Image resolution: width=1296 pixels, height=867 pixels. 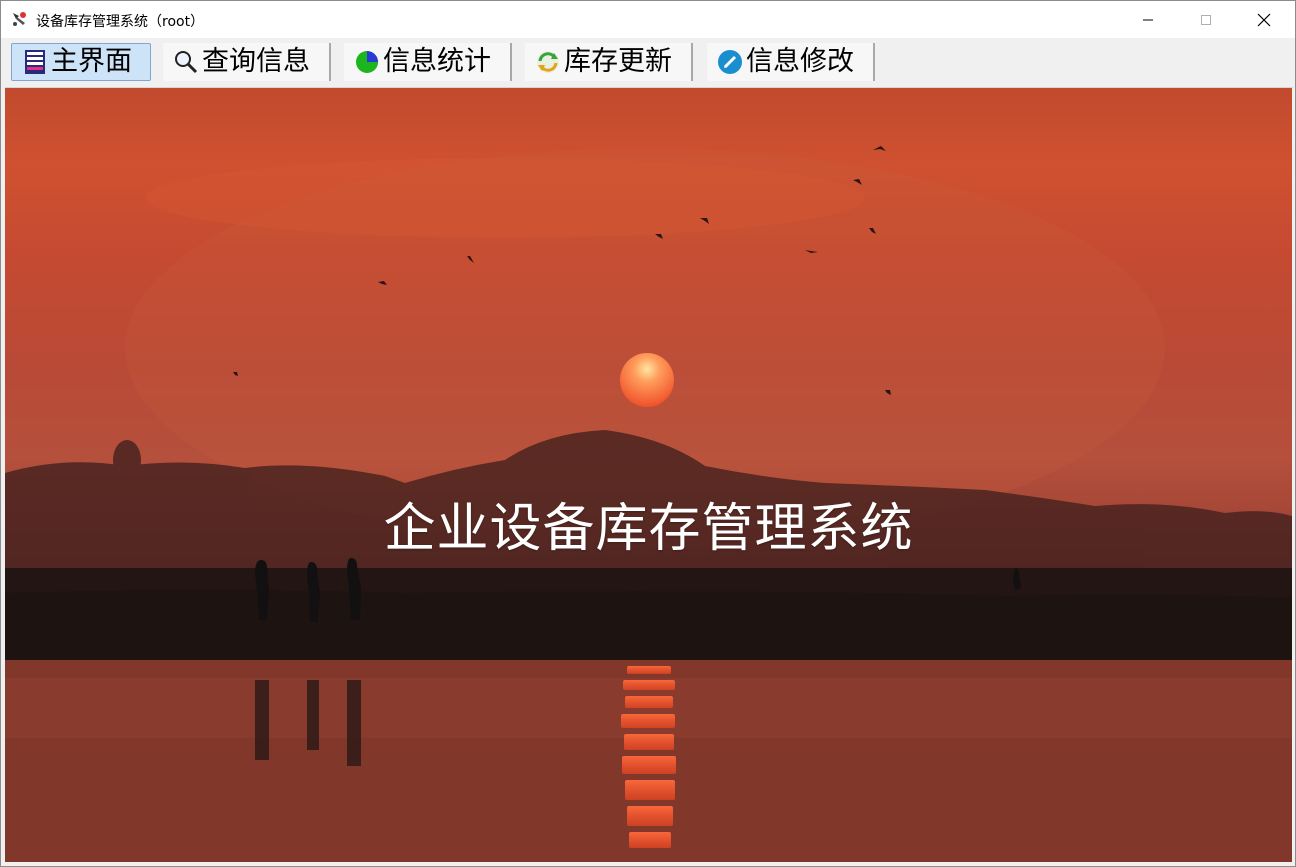 What do you see at coordinates (800, 61) in the screenshot?
I see `tab-edit-info-label: 信息修改` at bounding box center [800, 61].